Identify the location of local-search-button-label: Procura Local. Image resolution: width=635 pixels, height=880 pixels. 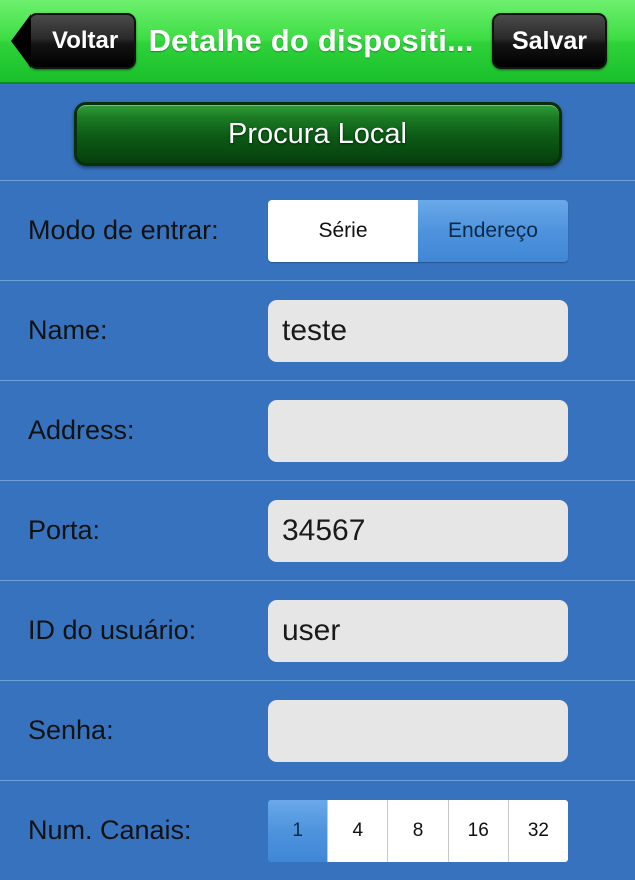
(317, 133).